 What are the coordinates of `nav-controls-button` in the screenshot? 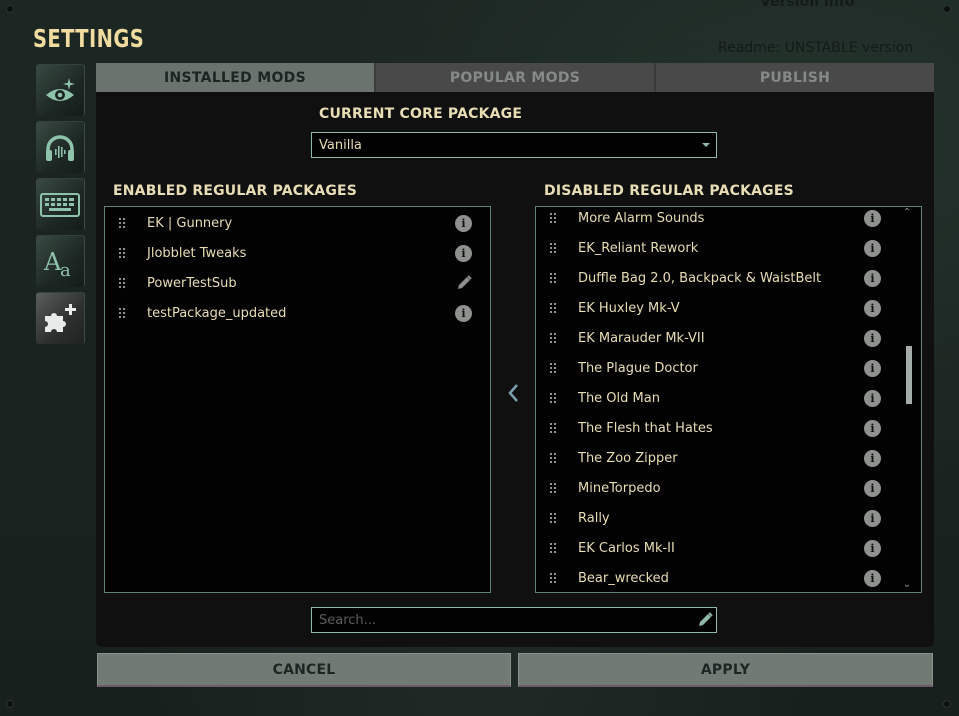 It's located at (60, 204).